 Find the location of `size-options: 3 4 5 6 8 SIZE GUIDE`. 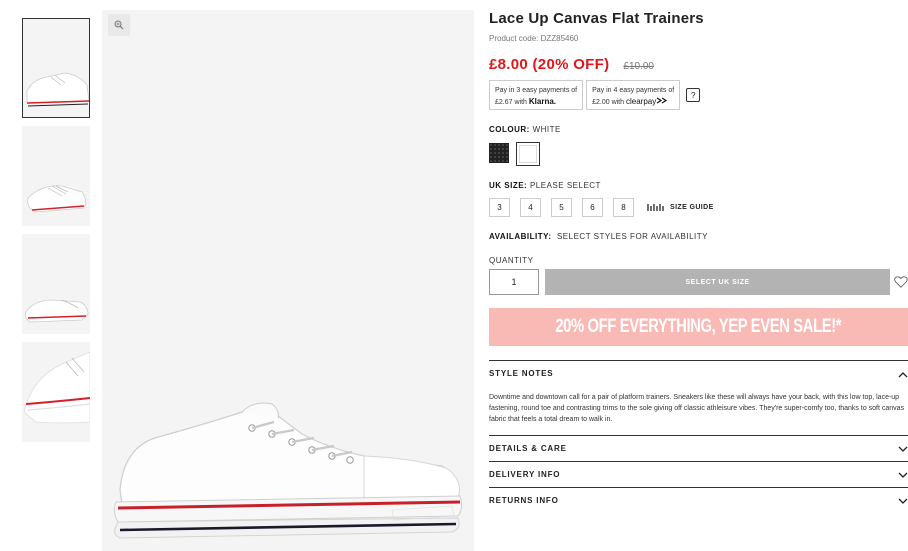

size-options: 3 4 5 6 8 SIZE GUIDE is located at coordinates (698, 207).